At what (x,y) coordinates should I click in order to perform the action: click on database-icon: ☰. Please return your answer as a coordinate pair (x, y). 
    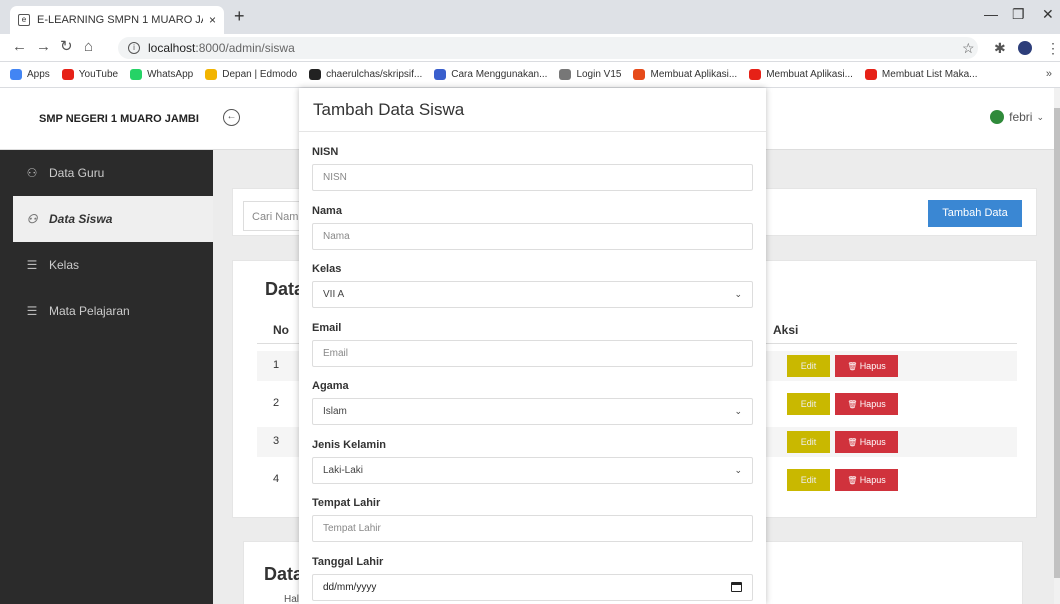
    Looking at the image, I should click on (32, 265).